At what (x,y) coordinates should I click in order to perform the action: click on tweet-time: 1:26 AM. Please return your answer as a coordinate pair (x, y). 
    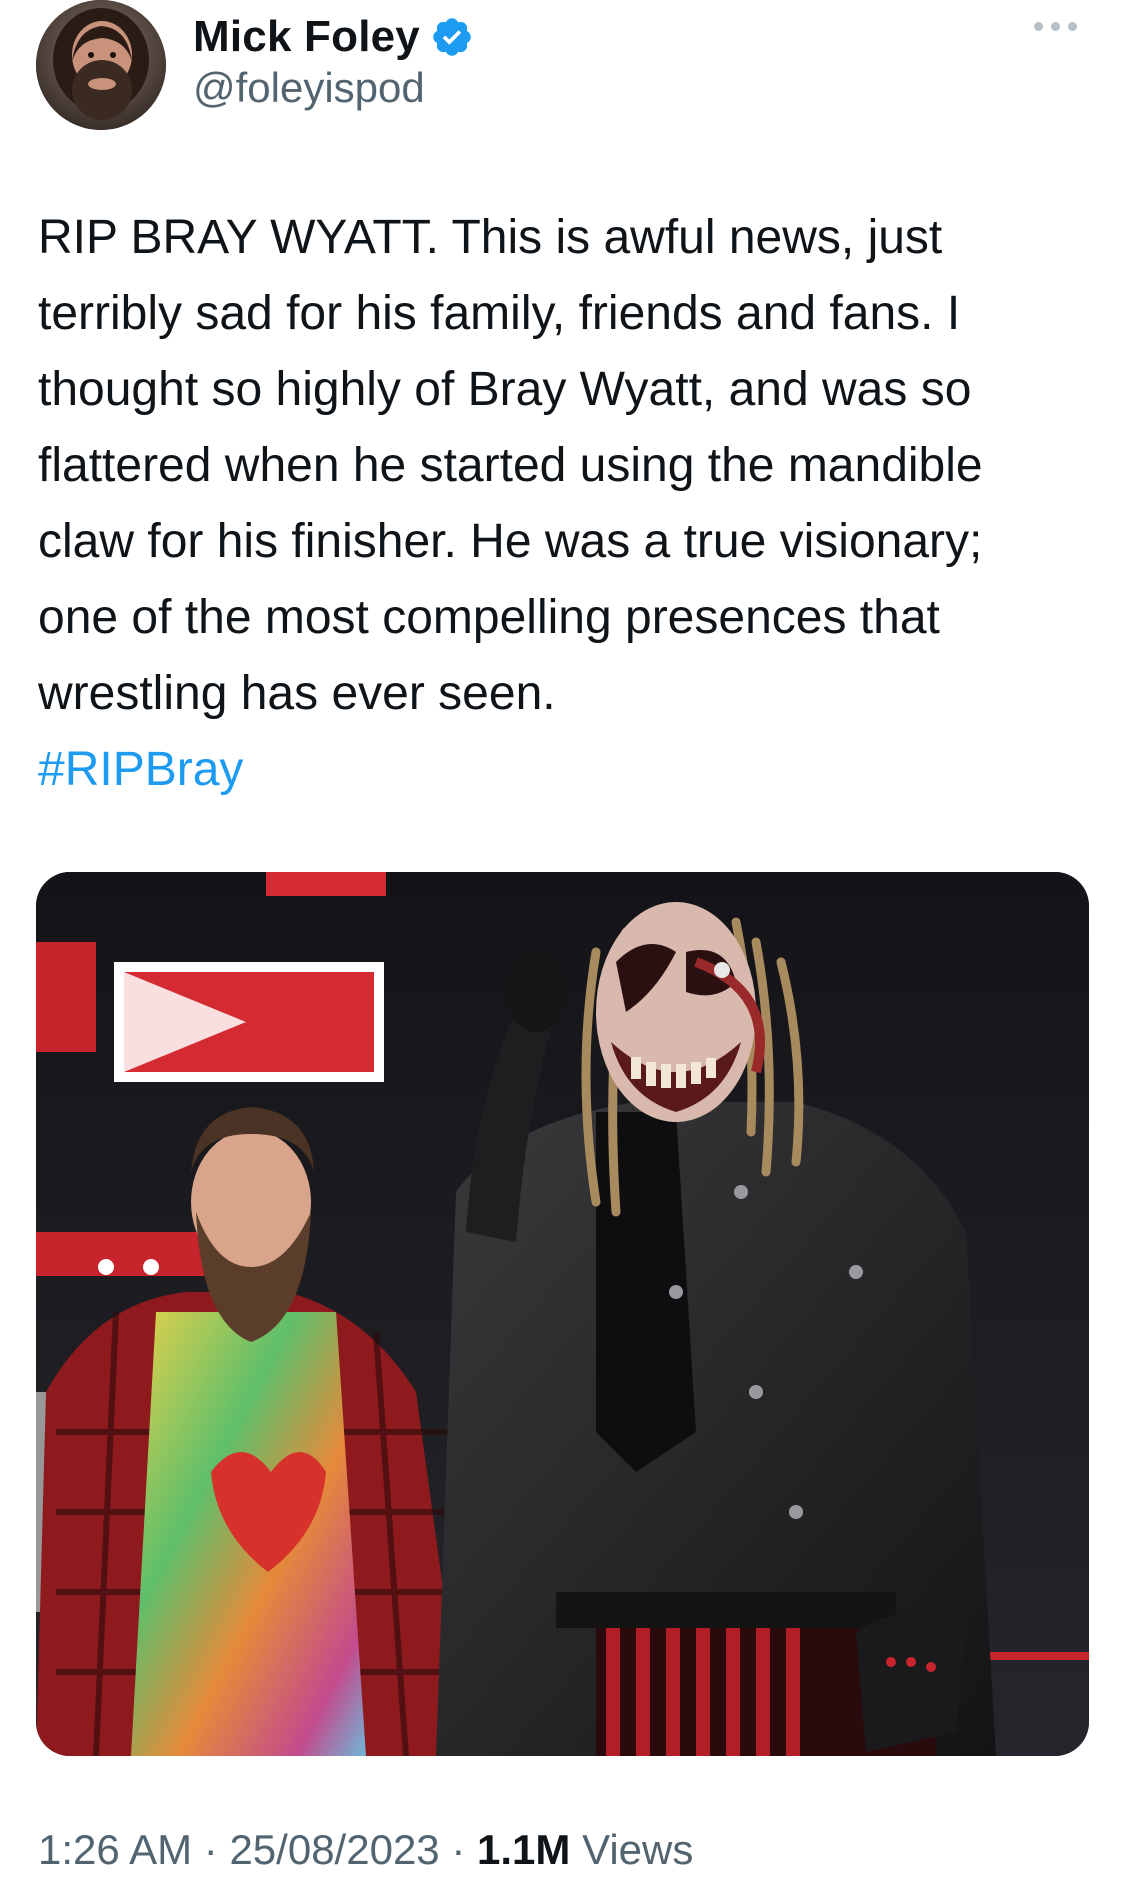
    Looking at the image, I should click on (115, 1849).